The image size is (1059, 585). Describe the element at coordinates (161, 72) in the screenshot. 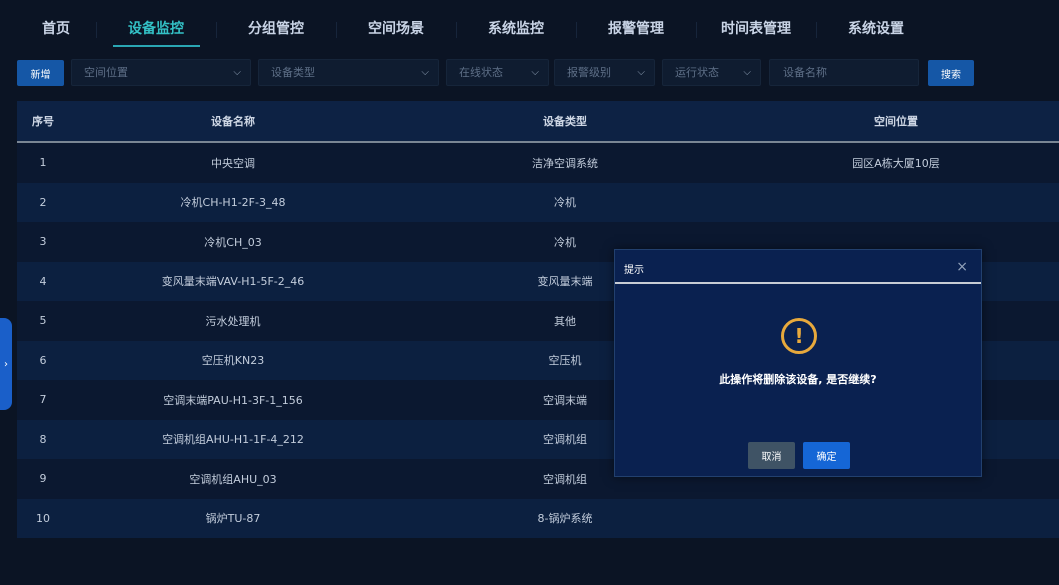

I see `space-select: 空间位置 ⌵` at that location.